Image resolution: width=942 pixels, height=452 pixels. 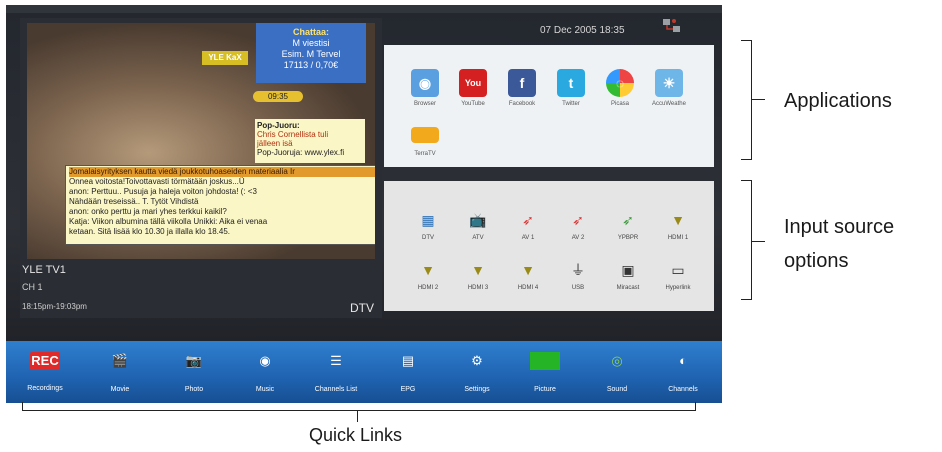 What do you see at coordinates (275, 143) in the screenshot?
I see `pop-line: jälleen isä` at bounding box center [275, 143].